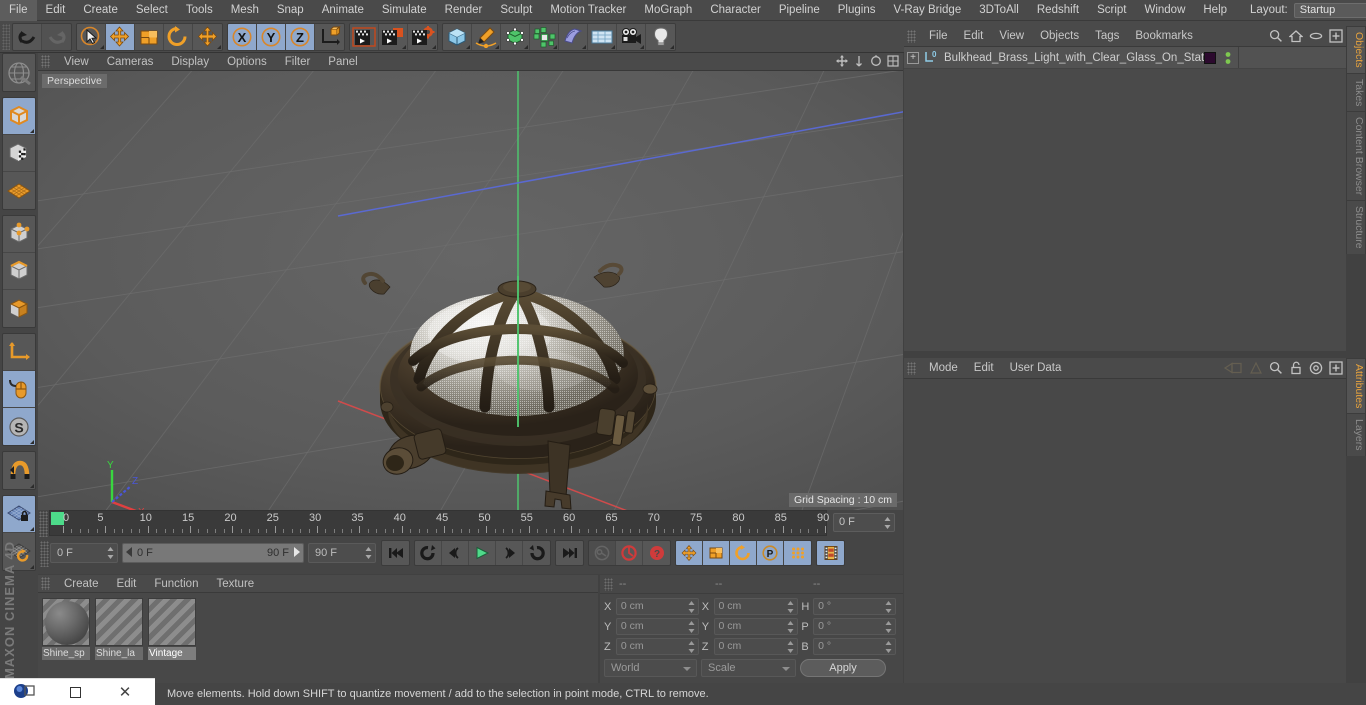 Image resolution: width=1366 pixels, height=705 pixels. What do you see at coordinates (1329, 10) in the screenshot?
I see `layout-dropdown: Startup` at bounding box center [1329, 10].